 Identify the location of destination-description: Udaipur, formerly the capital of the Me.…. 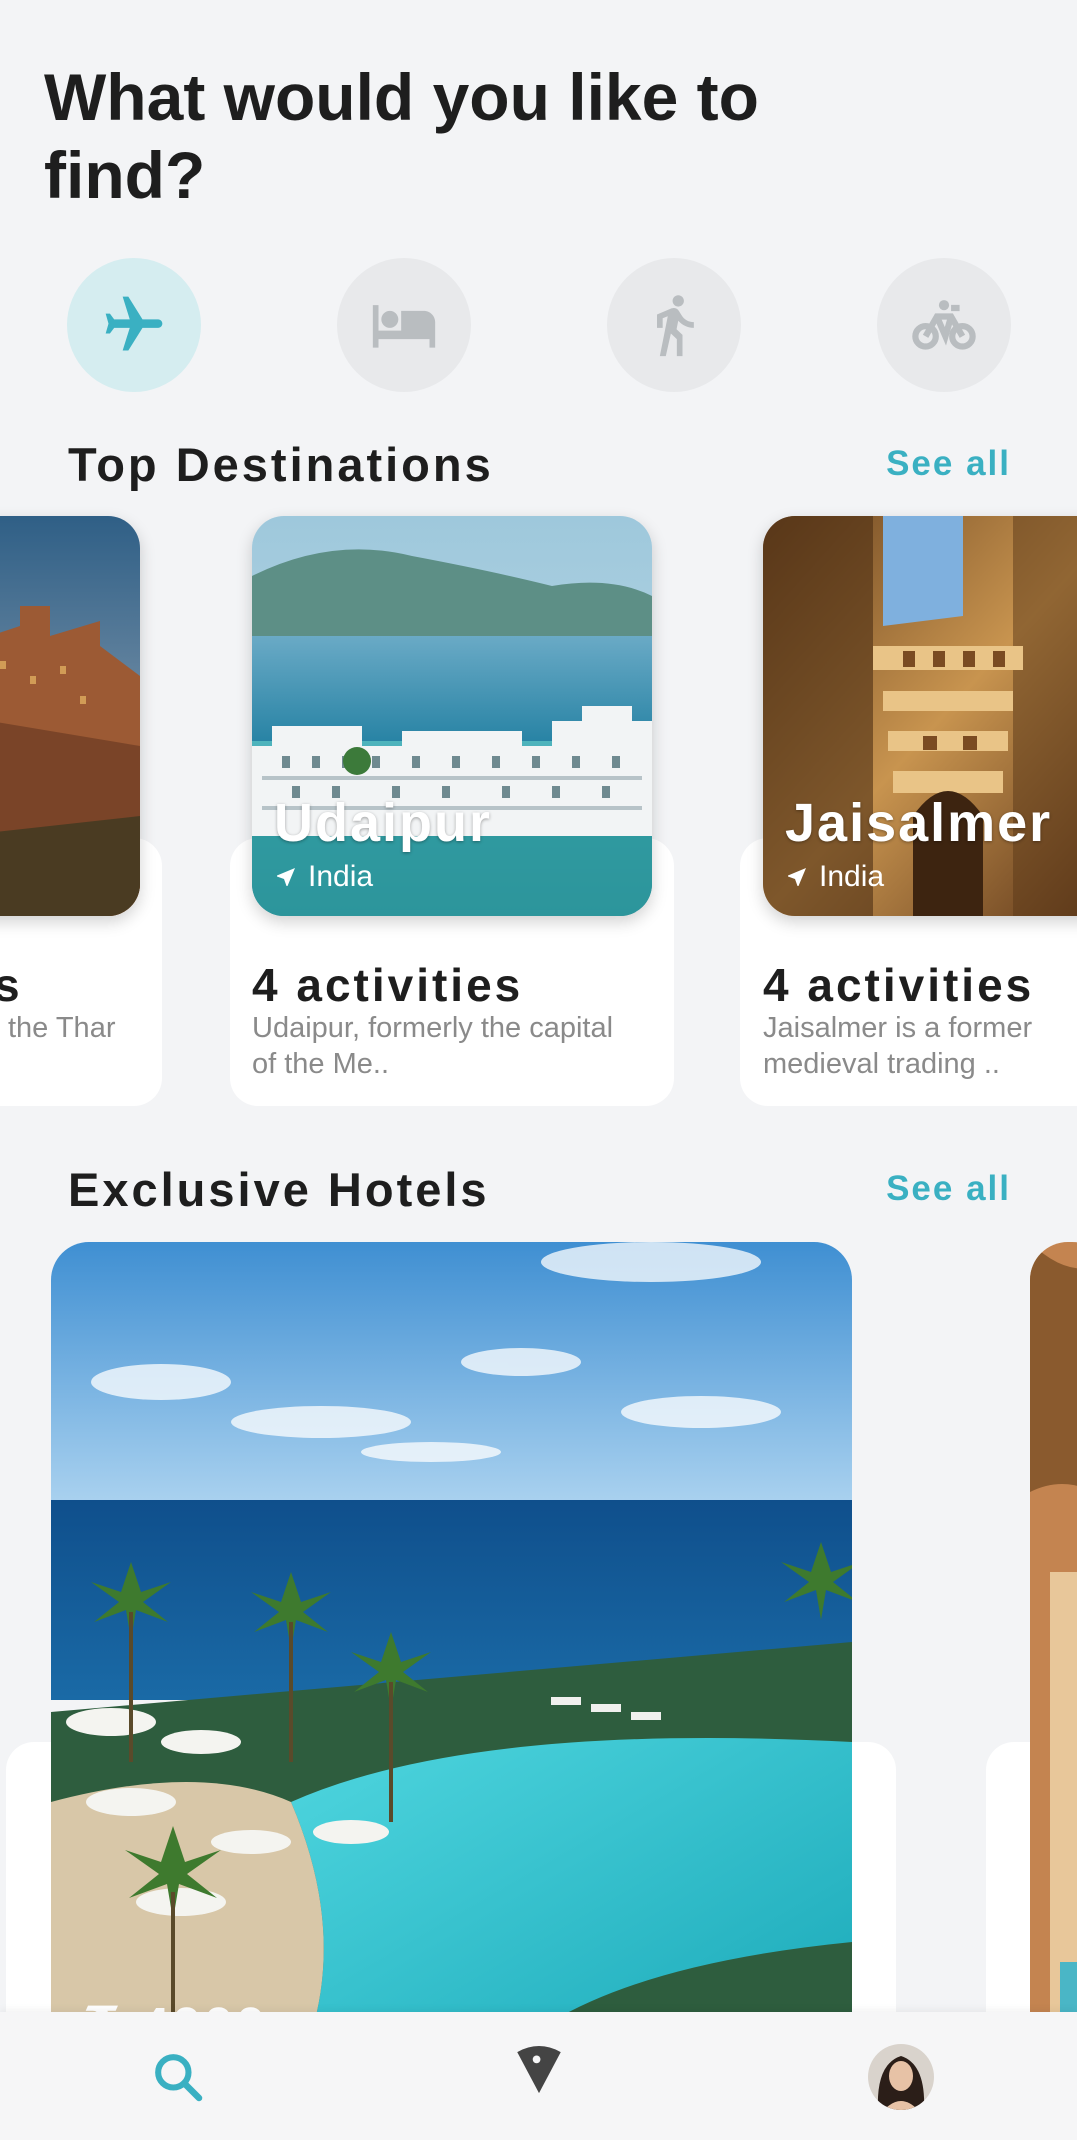
(433, 1046).